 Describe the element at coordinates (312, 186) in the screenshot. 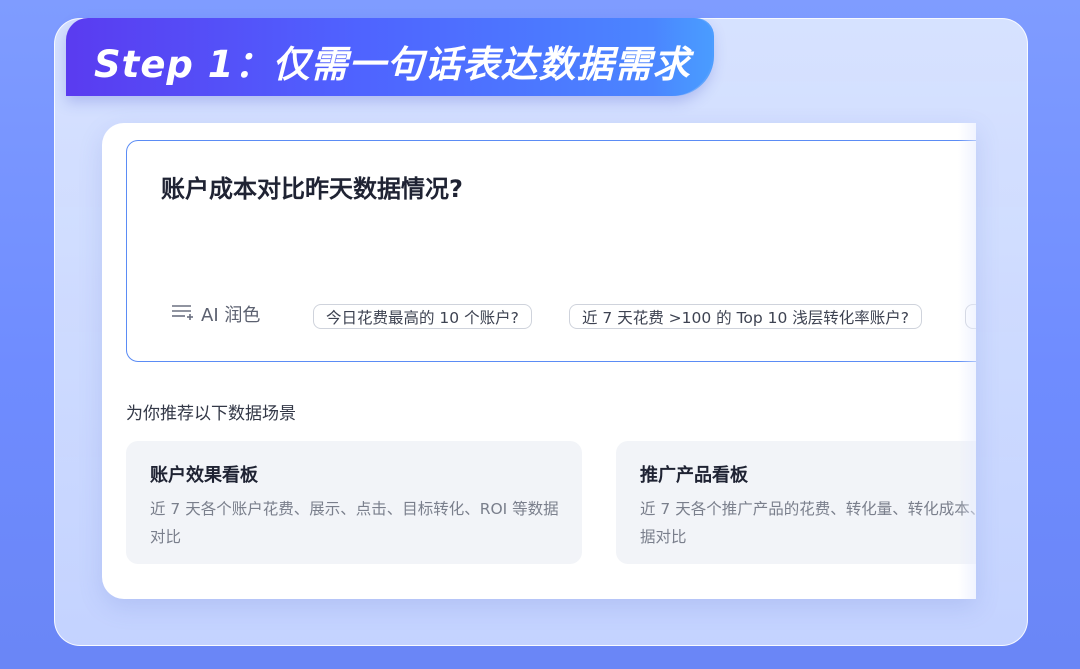

I see `query-text: 账户成本对比昨天数据情况?` at that location.